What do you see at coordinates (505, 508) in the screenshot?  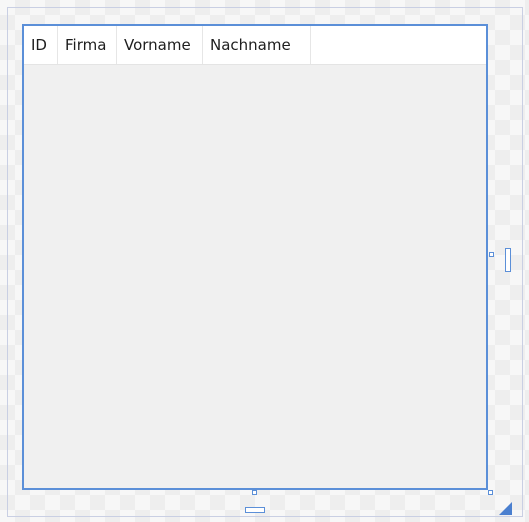 I see `resize-grip-icon` at bounding box center [505, 508].